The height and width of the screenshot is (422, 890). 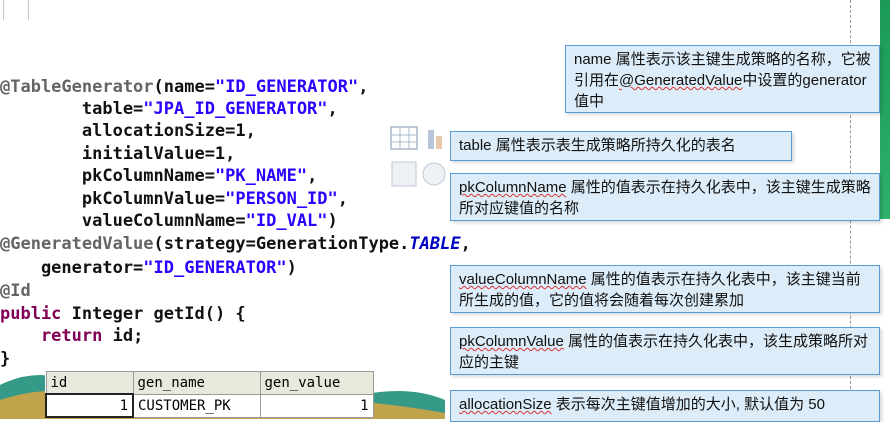 What do you see at coordinates (113, 199) in the screenshot?
I see `code-text: pkColumnValue=` at bounding box center [113, 199].